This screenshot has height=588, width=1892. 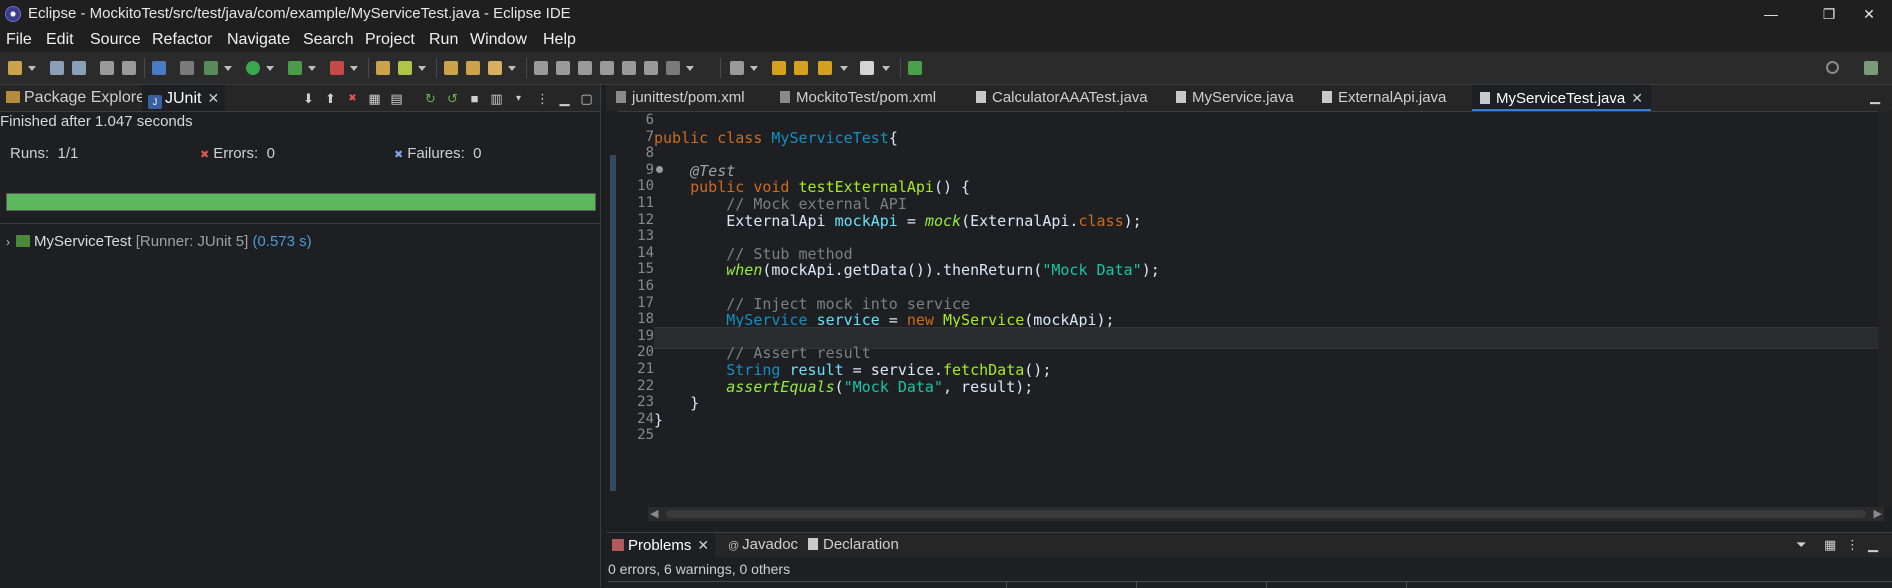 What do you see at coordinates (383, 68) in the screenshot?
I see `new-java-project-icon` at bounding box center [383, 68].